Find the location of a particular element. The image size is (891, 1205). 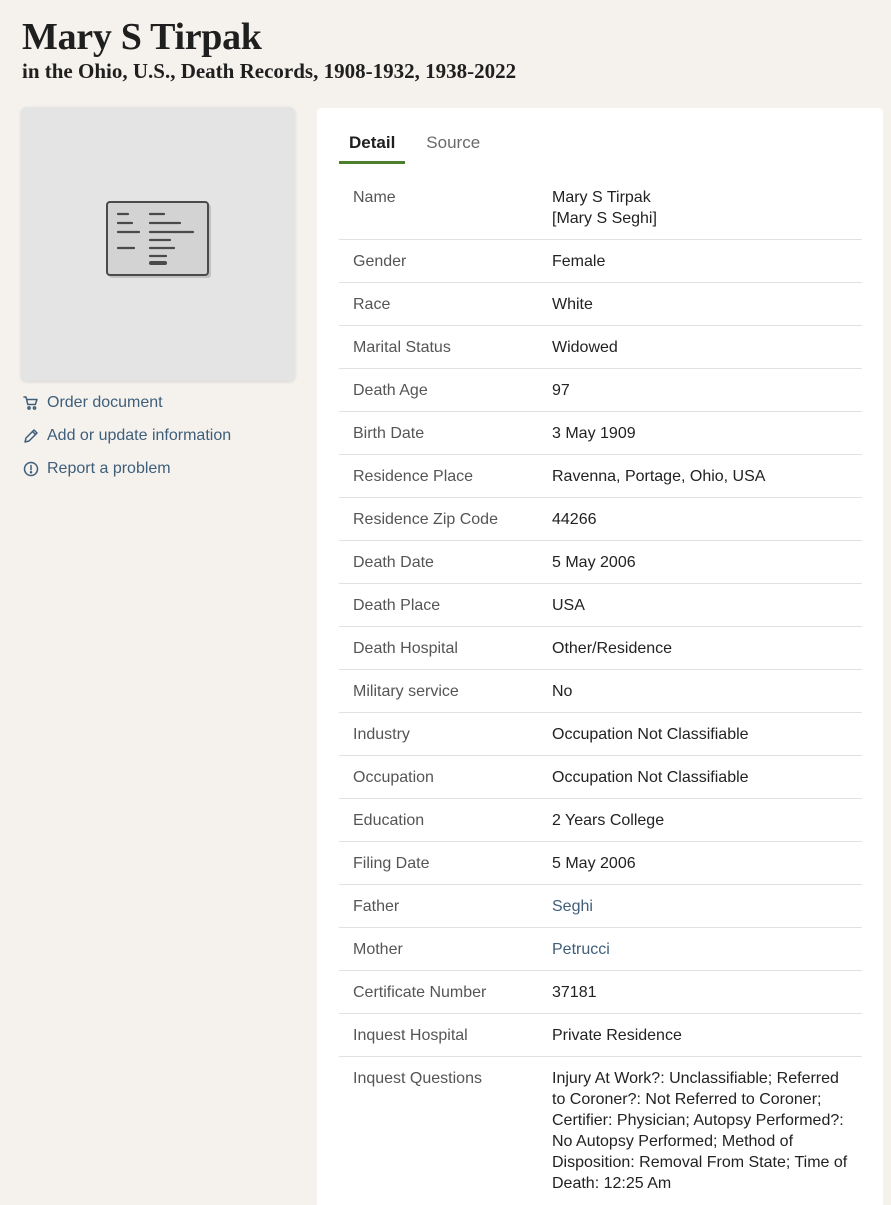

detail-row-education: Education 2 Years College is located at coordinates (600, 820).